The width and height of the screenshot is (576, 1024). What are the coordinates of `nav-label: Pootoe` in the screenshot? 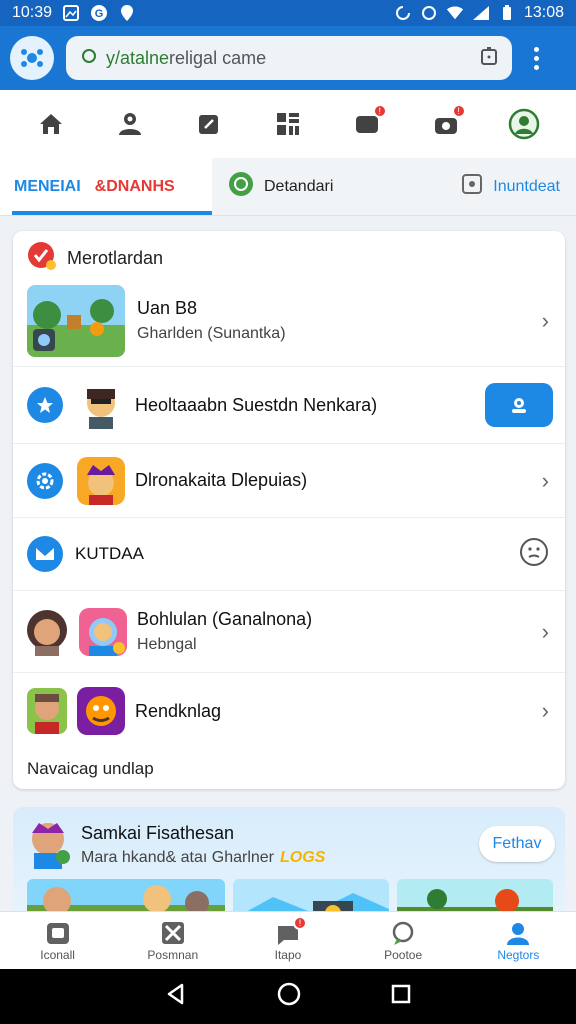 It's located at (403, 954).